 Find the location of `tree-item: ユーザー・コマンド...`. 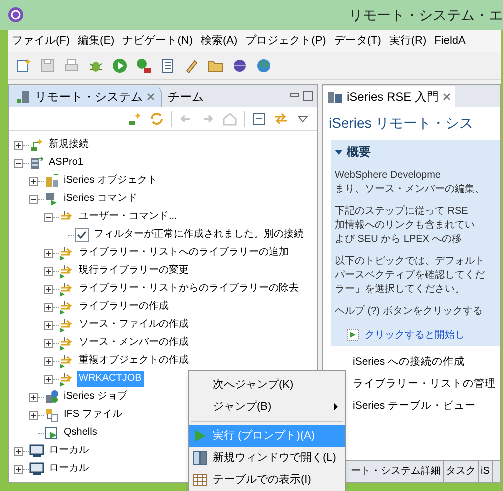

tree-item: ユーザー・コマンド... is located at coordinates (128, 217).